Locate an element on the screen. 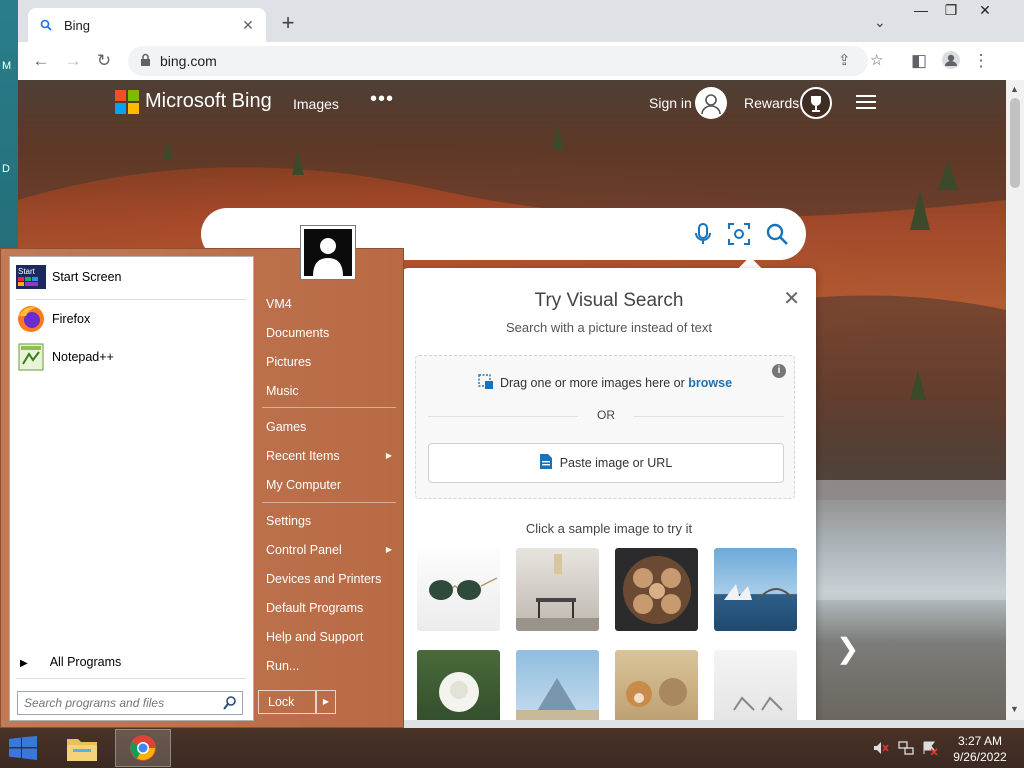 Image resolution: width=1024 pixels, height=768 pixels. new-tab-button: + is located at coordinates (288, 24).